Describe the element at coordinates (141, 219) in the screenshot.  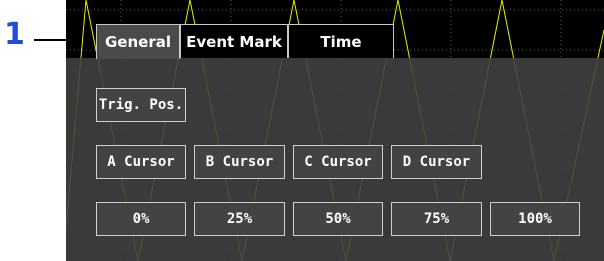
I see `position-0-button: 0%` at that location.